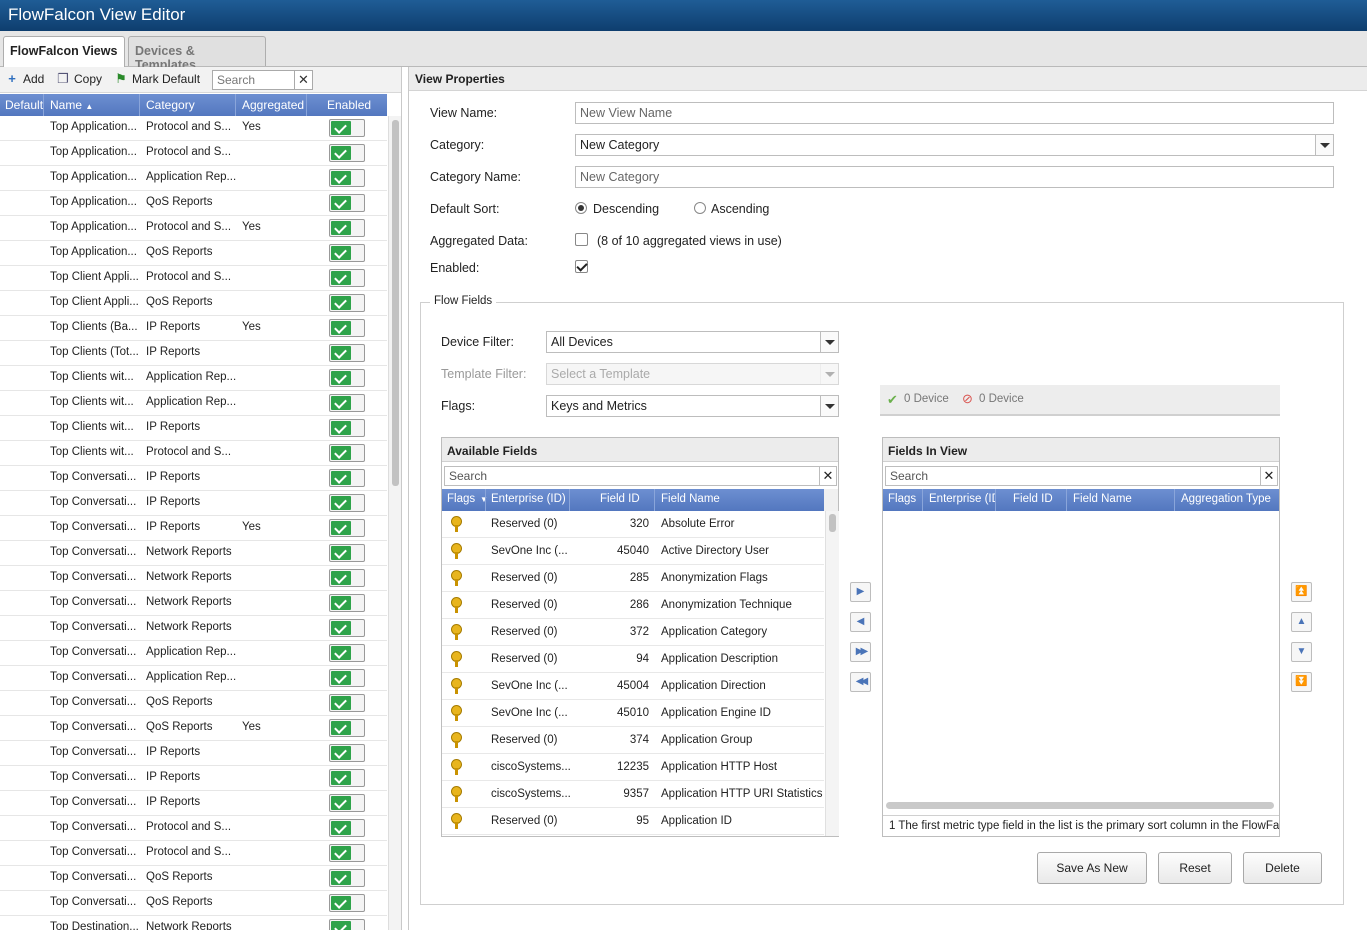 The image size is (1367, 930). I want to click on views-scrollbar, so click(394, 523).